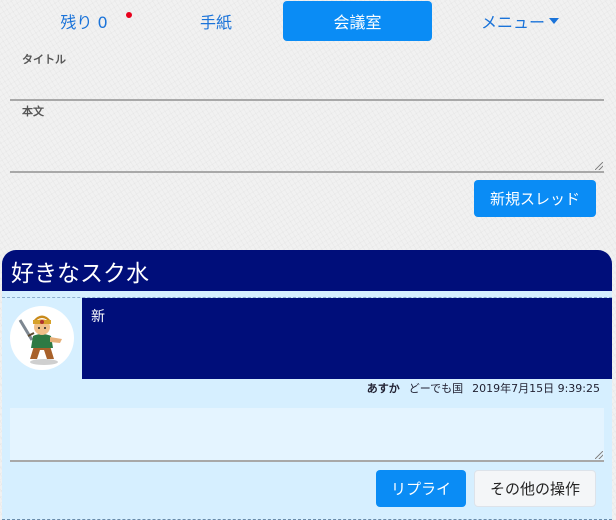 This screenshot has width=616, height=520. I want to click on nav-letters: 手紙, so click(216, 21).